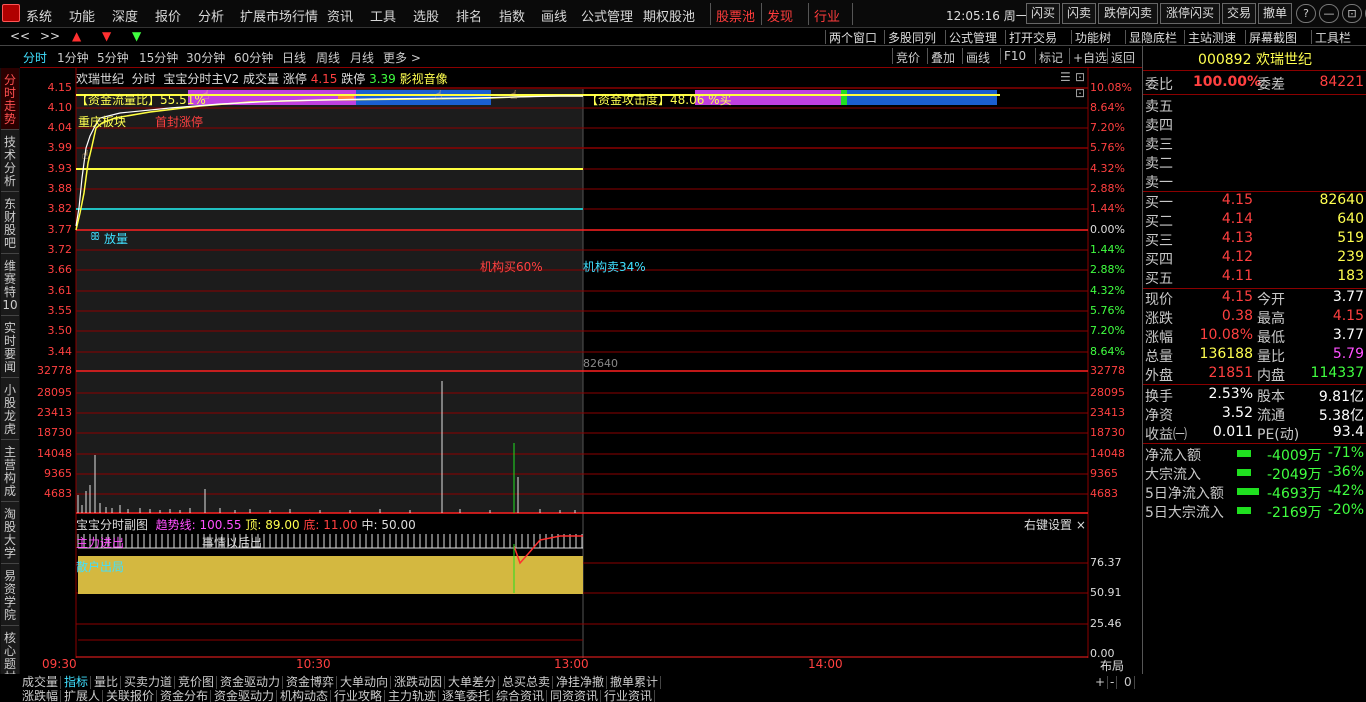  What do you see at coordinates (527, 682) in the screenshot?
I see `bottom-tab: 总买总卖` at bounding box center [527, 682].